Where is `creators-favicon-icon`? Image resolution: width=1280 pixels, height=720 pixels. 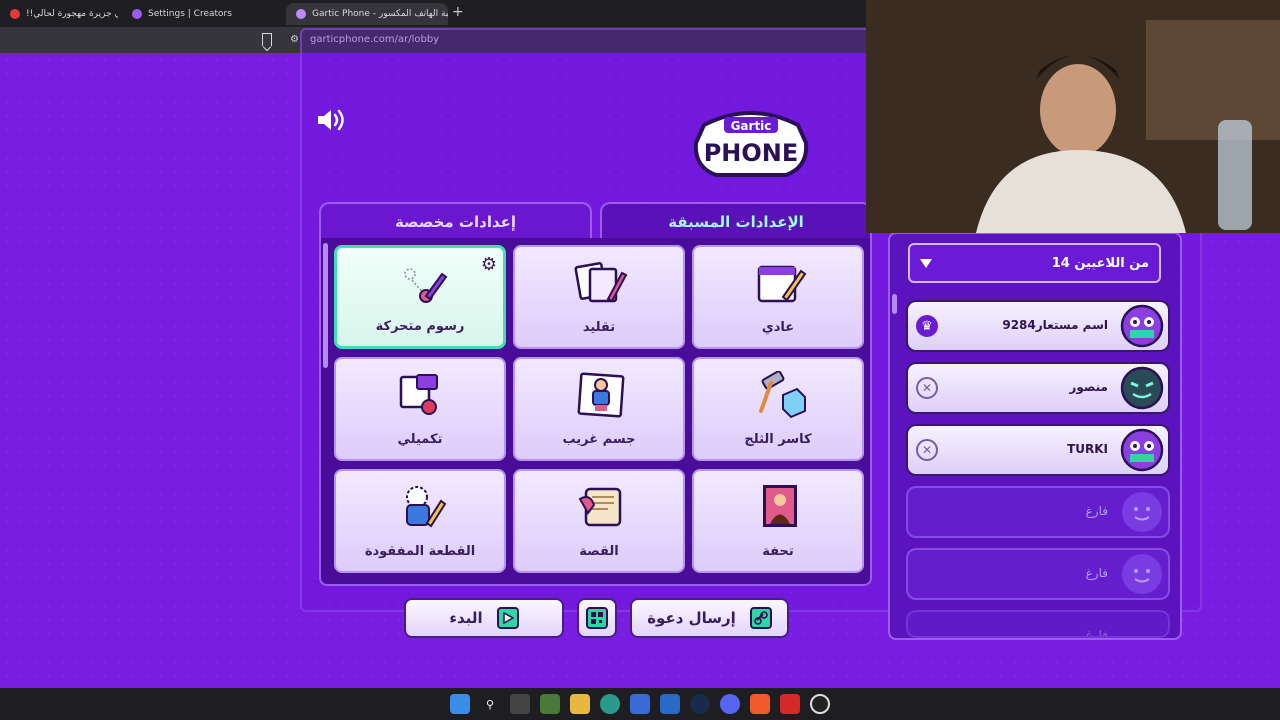 creators-favicon-icon is located at coordinates (137, 14).